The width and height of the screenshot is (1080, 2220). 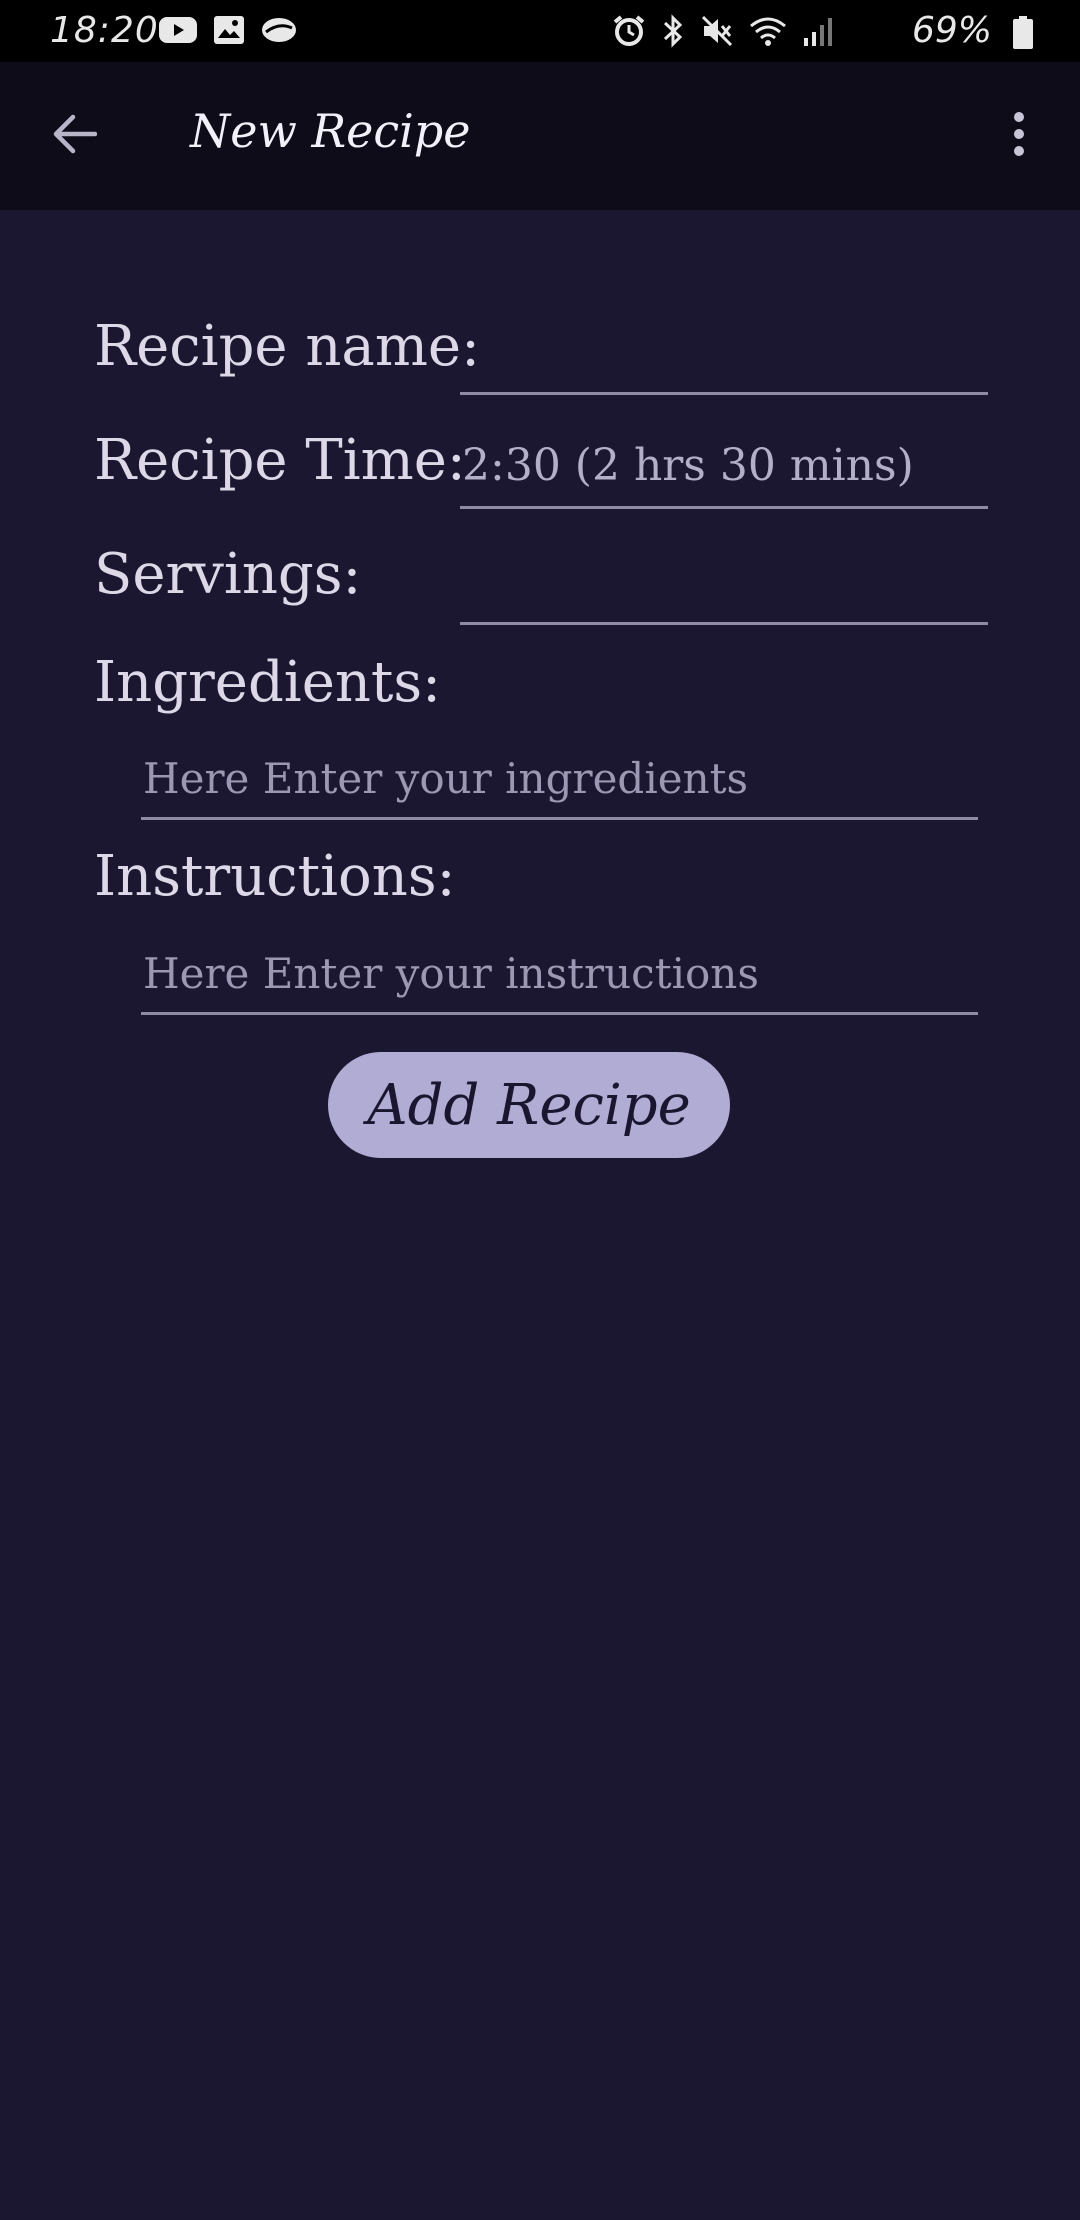 I want to click on bluetooth-icon, so click(x=673, y=31).